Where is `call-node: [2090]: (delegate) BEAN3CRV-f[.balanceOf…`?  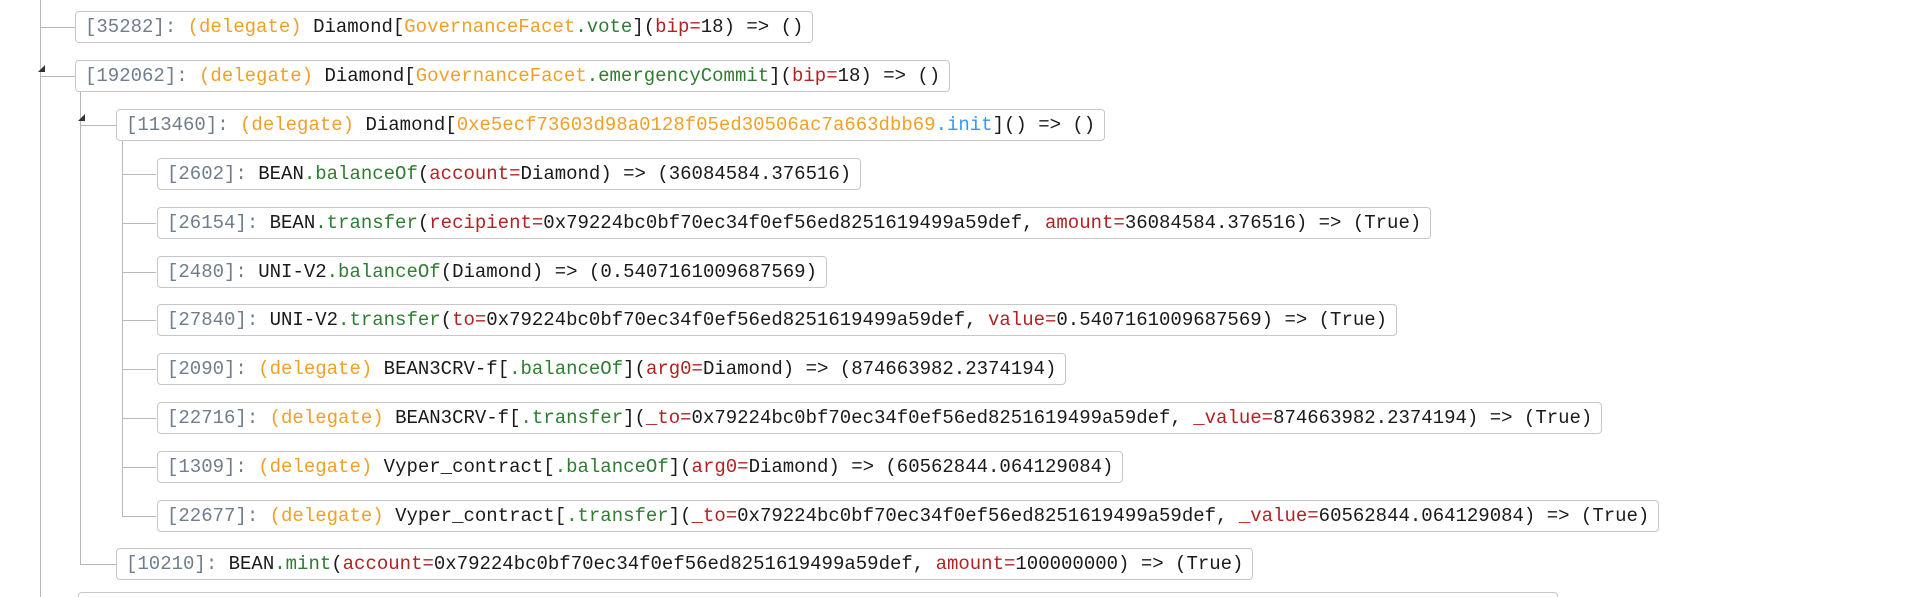
call-node: [2090]: (delegate) BEAN3CRV-f[.balanceOf… is located at coordinates (612, 369).